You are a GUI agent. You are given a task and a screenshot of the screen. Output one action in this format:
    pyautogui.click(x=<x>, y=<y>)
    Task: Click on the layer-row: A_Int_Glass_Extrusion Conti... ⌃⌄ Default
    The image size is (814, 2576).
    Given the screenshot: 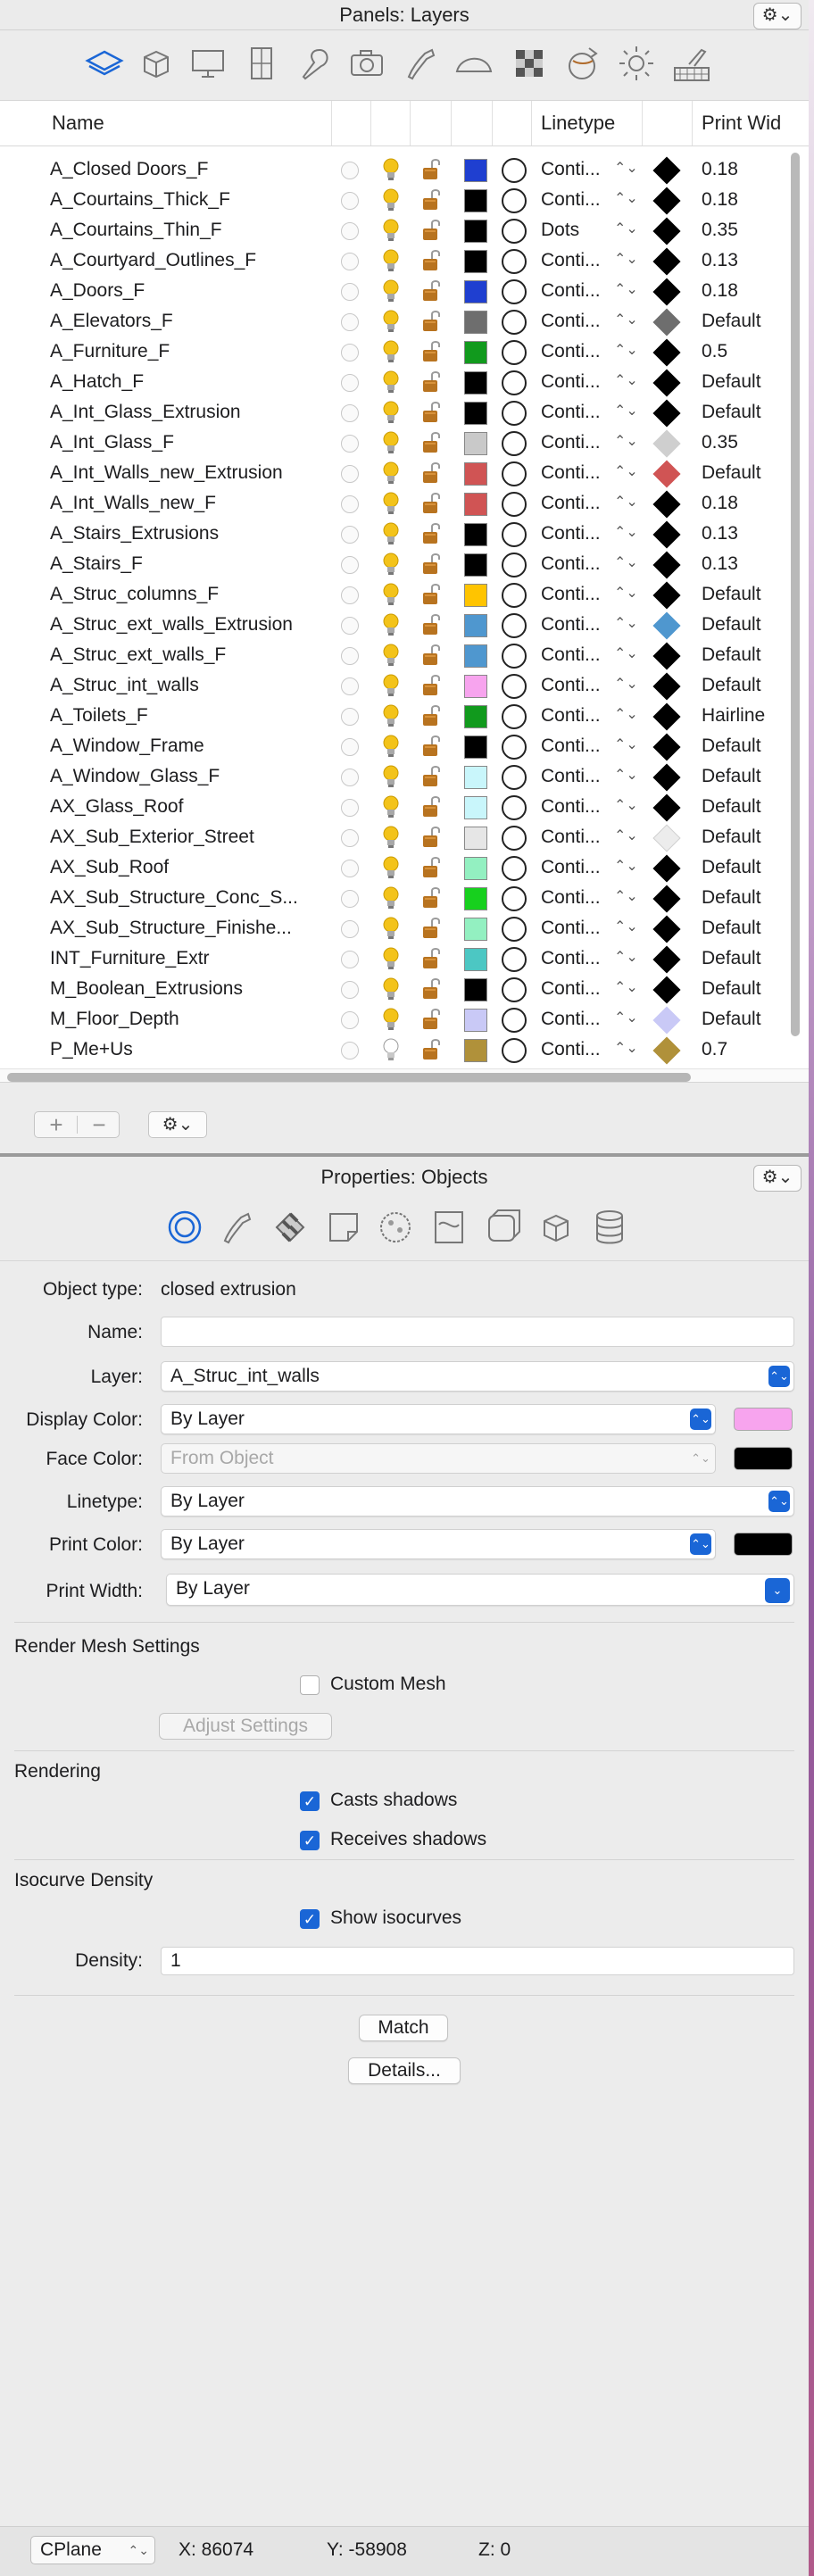 What is the action you would take?
    pyautogui.click(x=392, y=412)
    